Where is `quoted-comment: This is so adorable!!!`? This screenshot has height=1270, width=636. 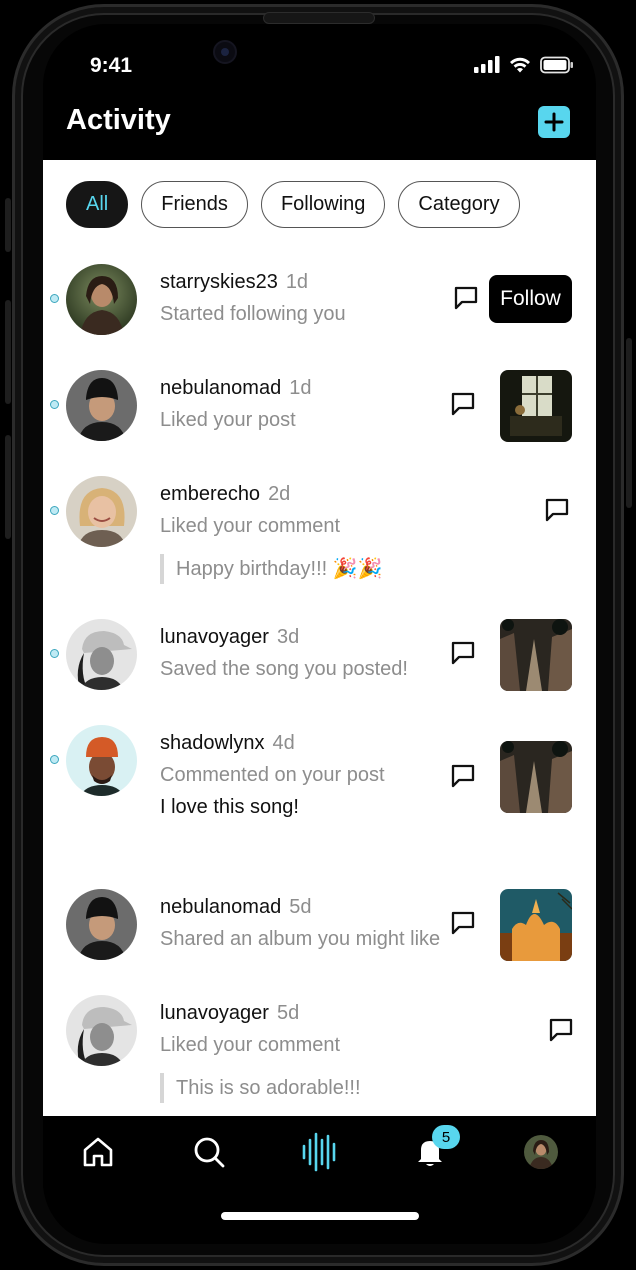 quoted-comment: This is so adorable!!! is located at coordinates (260, 1088).